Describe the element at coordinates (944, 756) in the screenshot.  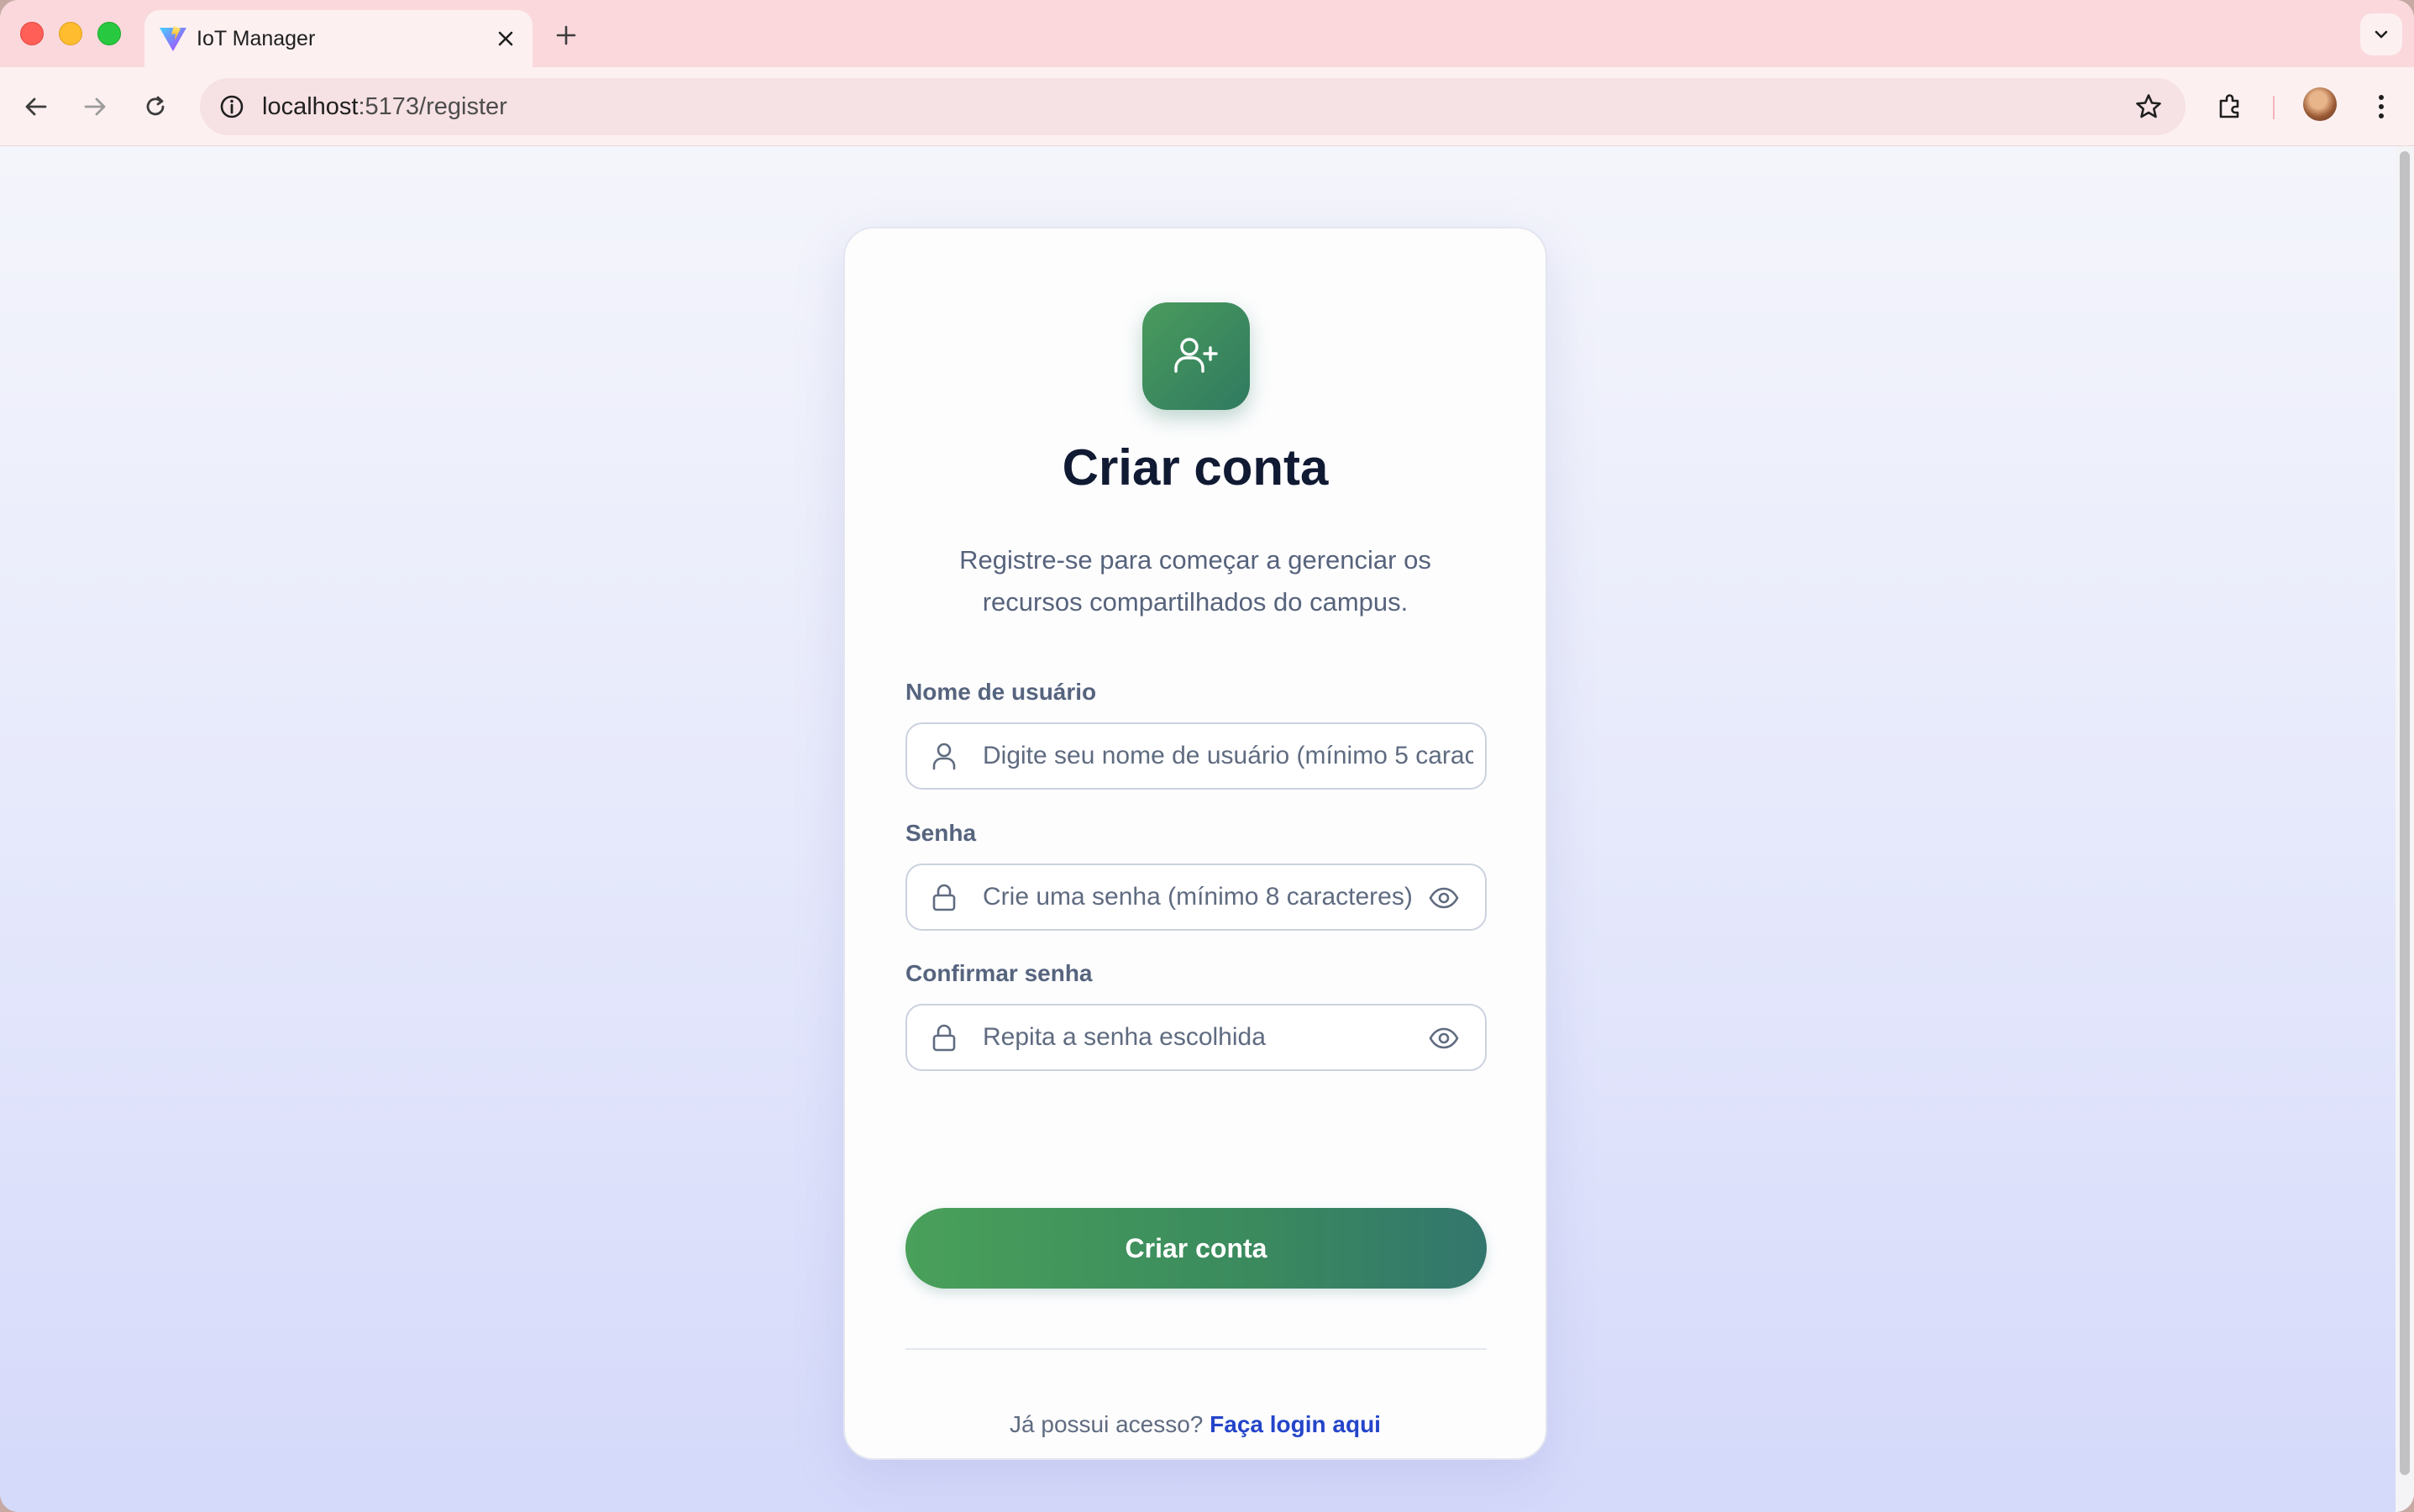
I see `user-icon` at that location.